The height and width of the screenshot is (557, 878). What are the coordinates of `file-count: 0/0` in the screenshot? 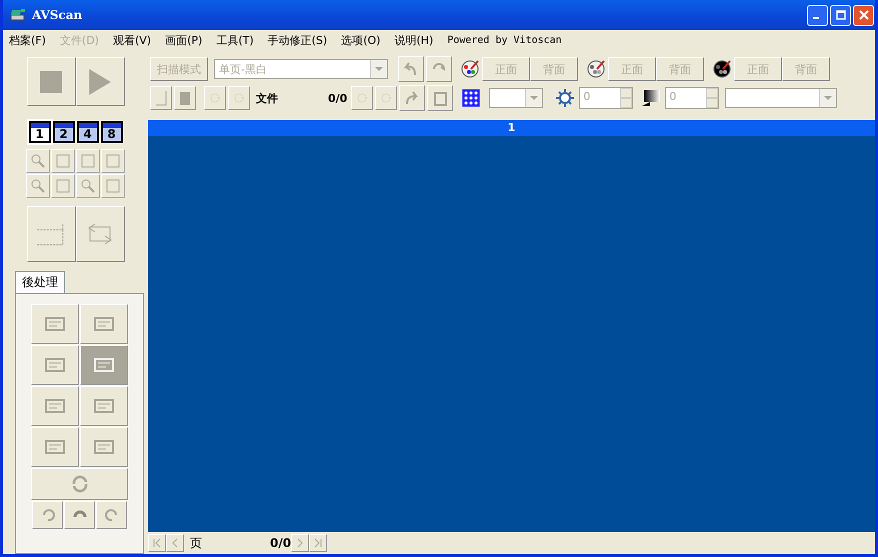 It's located at (338, 98).